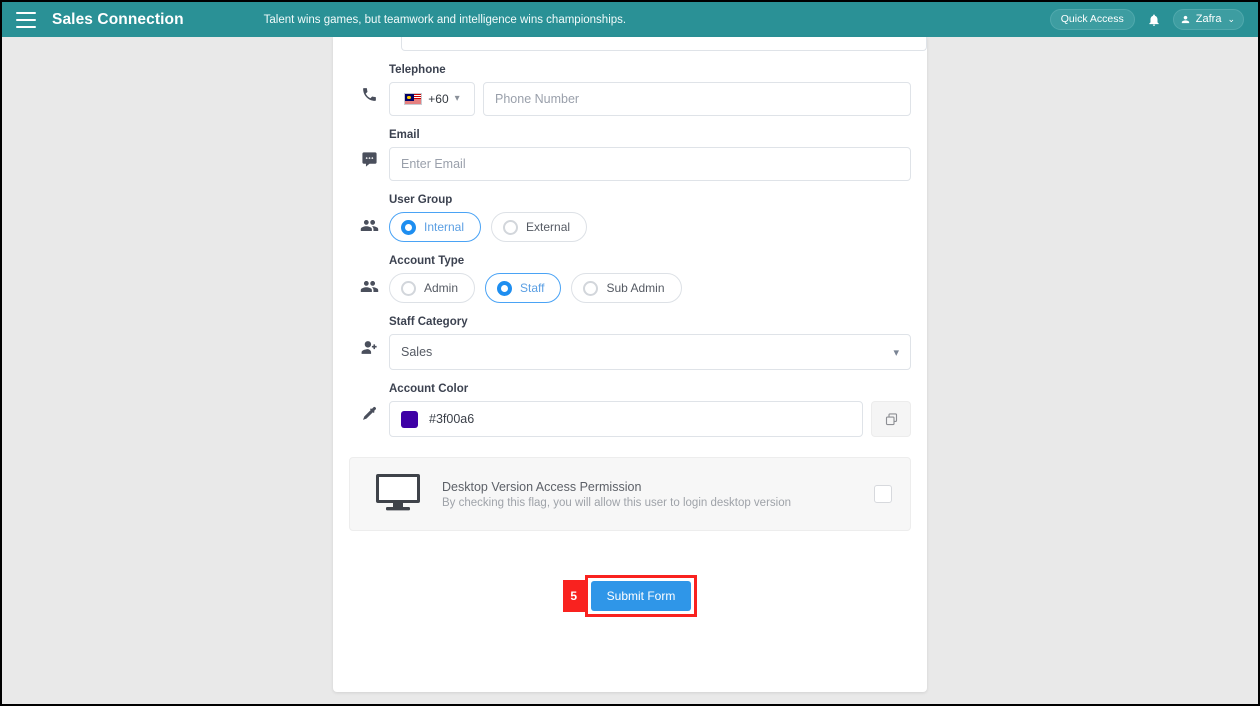 This screenshot has width=1260, height=706. I want to click on user-add-icon, so click(369, 336).